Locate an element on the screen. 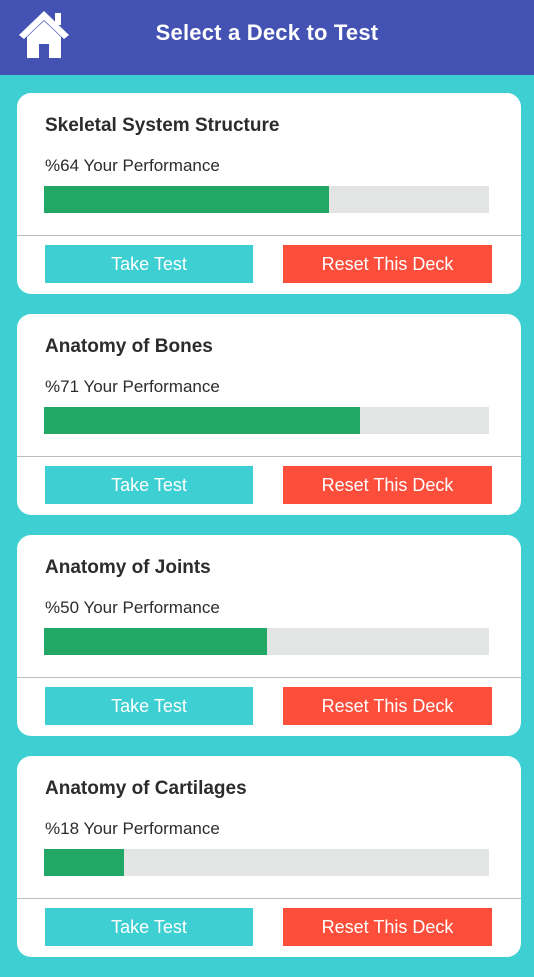 The image size is (534, 977). performance-label: %71 Your Performance is located at coordinates (132, 386).